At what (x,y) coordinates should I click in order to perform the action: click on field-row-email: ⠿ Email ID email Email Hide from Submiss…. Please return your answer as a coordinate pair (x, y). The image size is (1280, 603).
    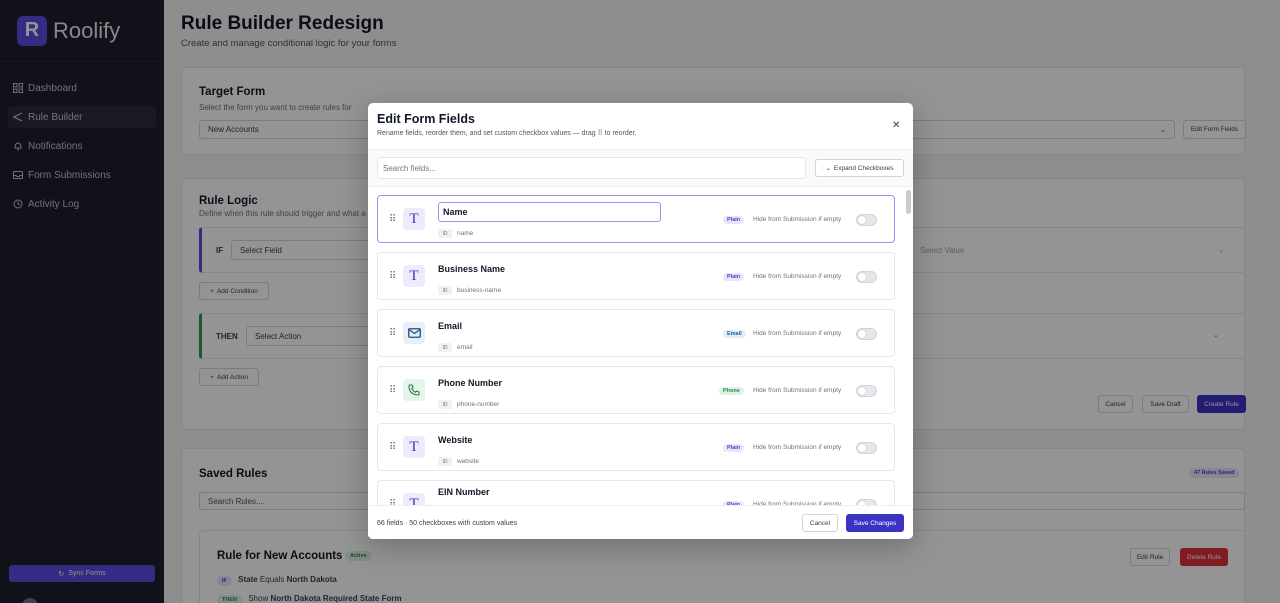
    Looking at the image, I should click on (636, 333).